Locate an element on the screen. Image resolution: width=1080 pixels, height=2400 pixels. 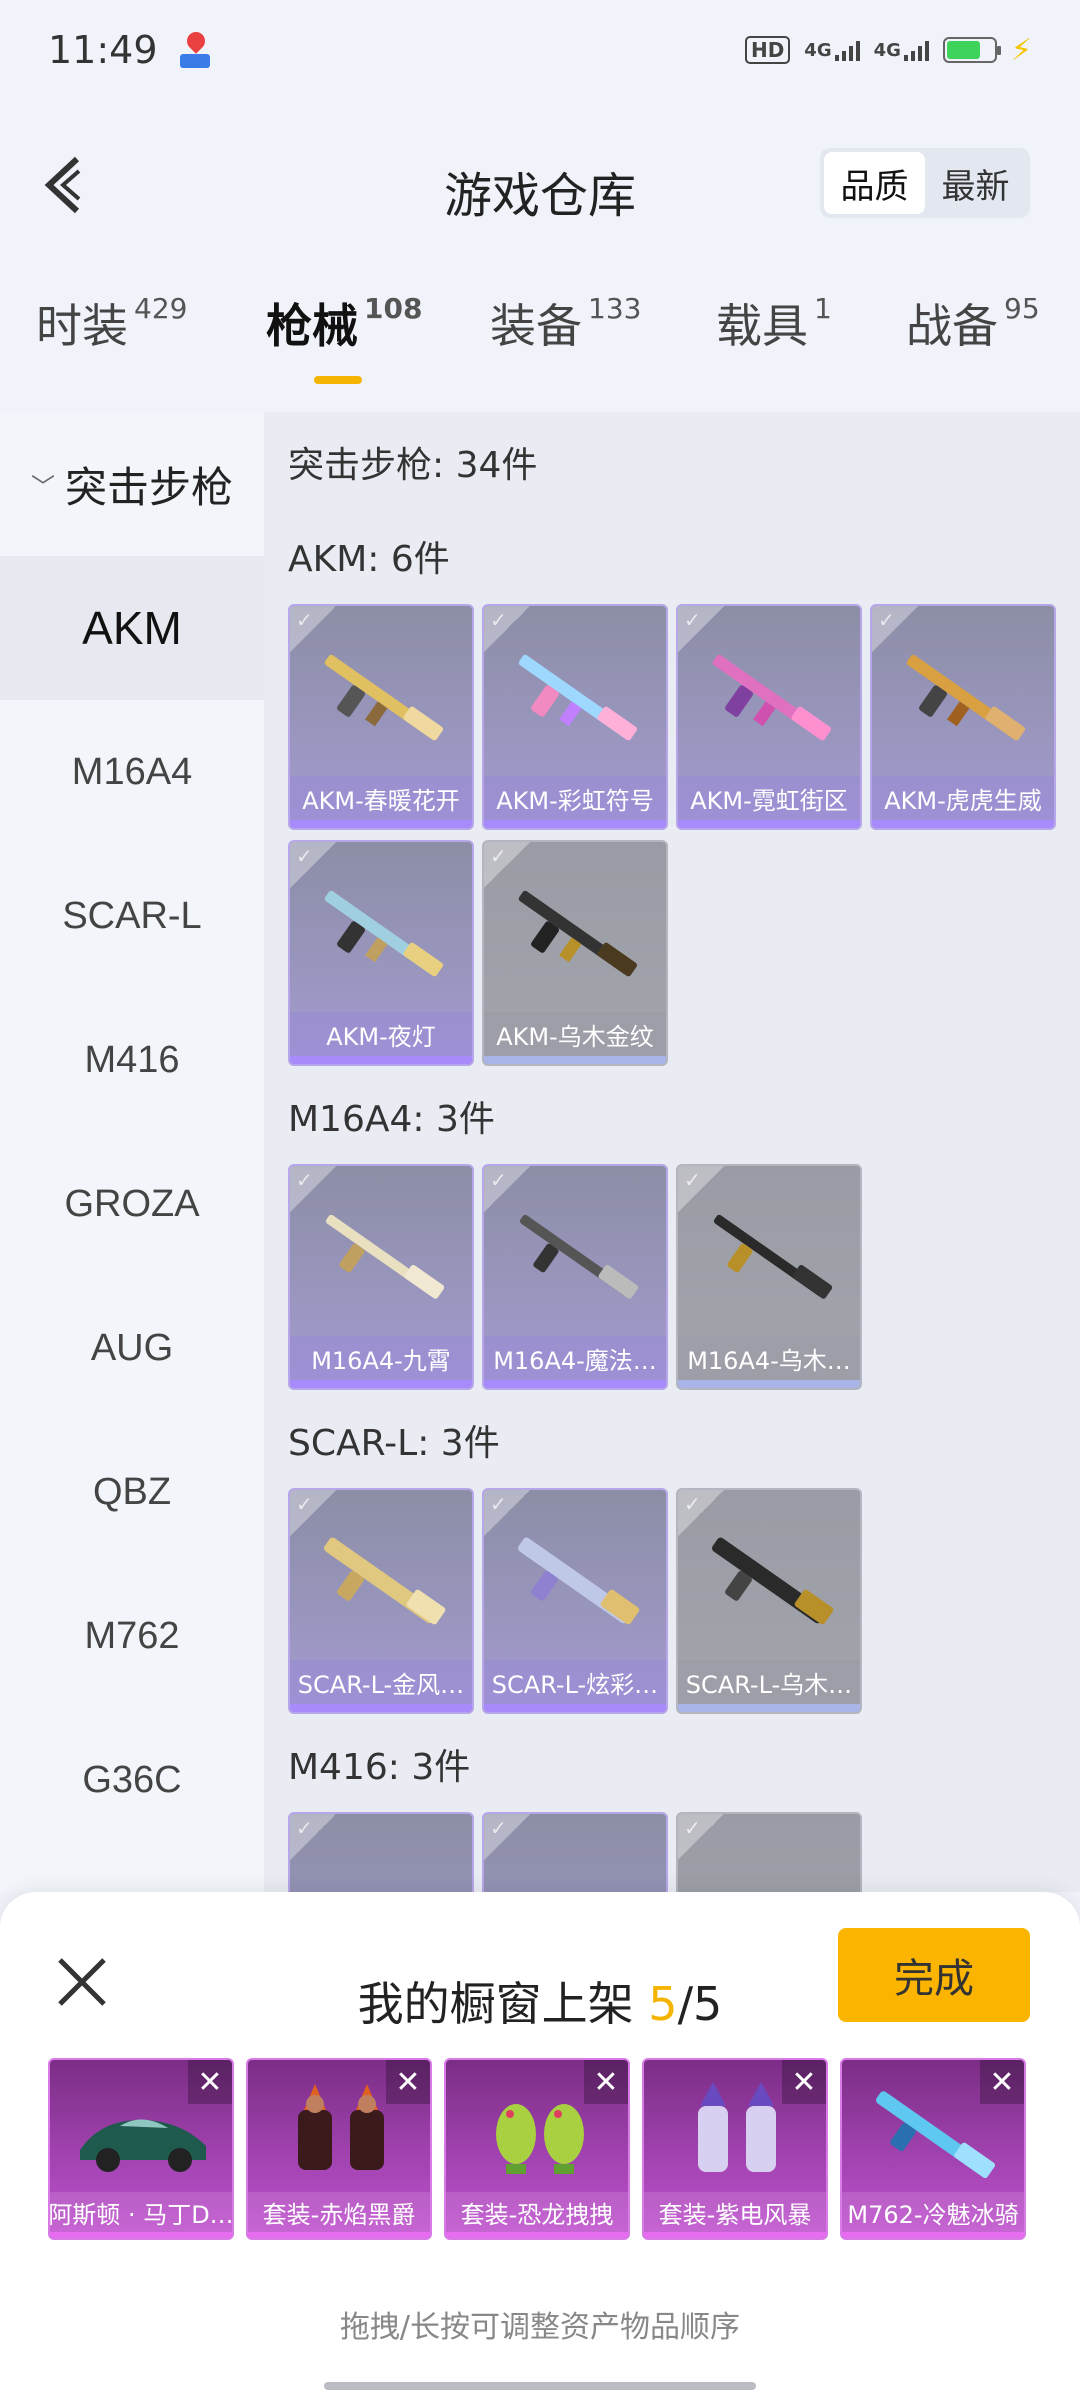
done-button: 完成 is located at coordinates (934, 1975).